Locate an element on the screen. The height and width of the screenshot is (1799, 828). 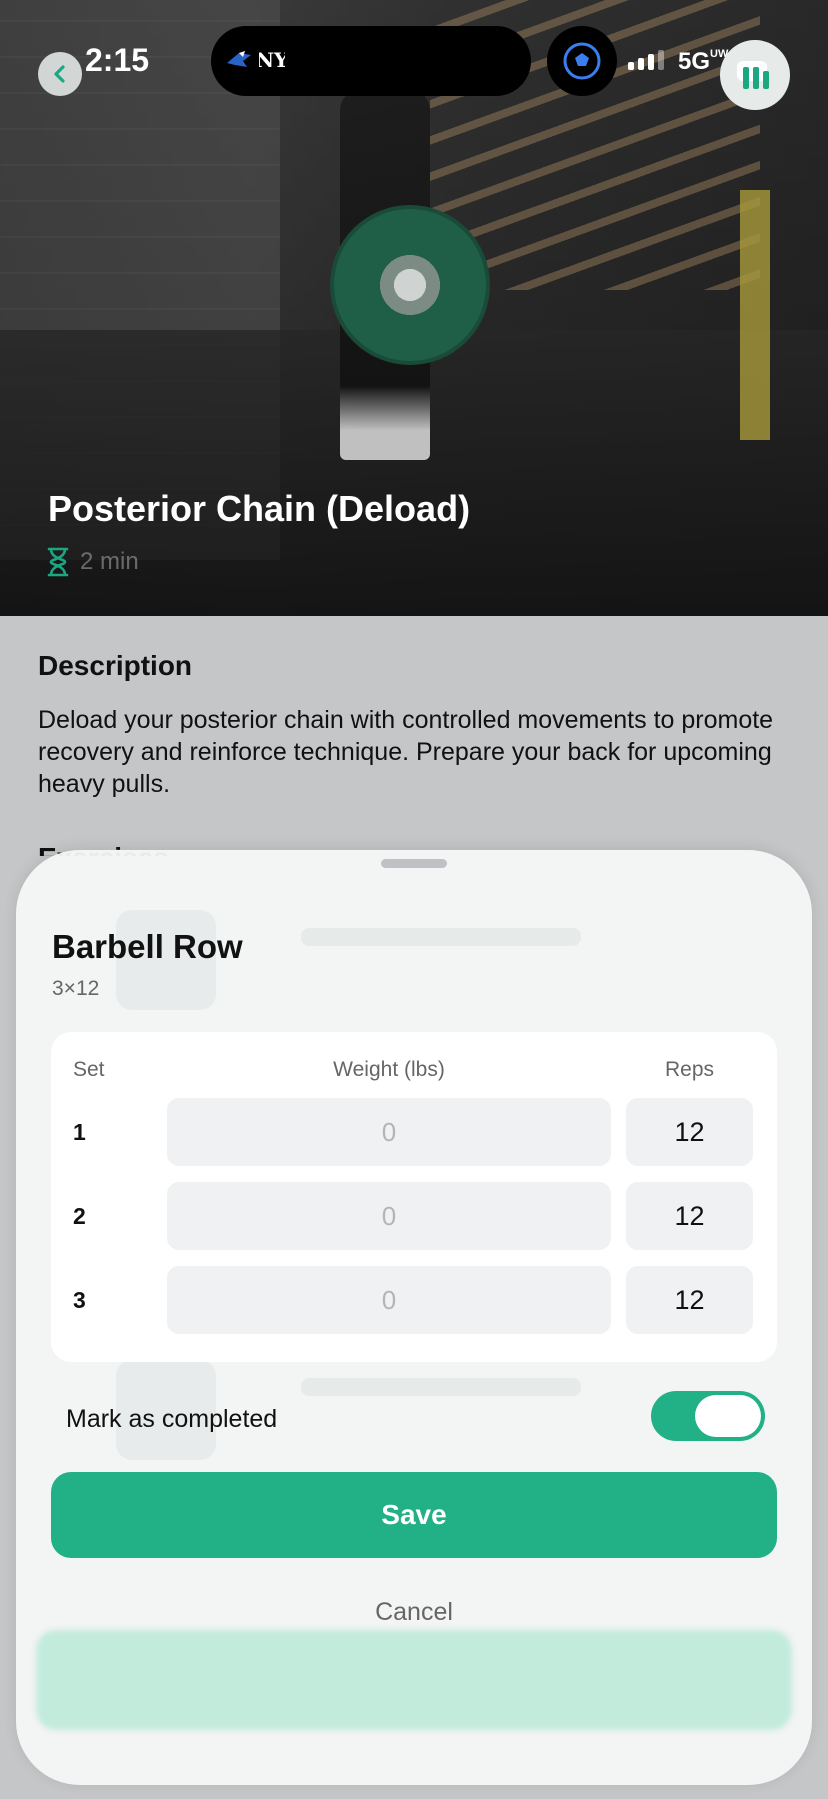
workout-duration: 2 min is located at coordinates (92, 562).